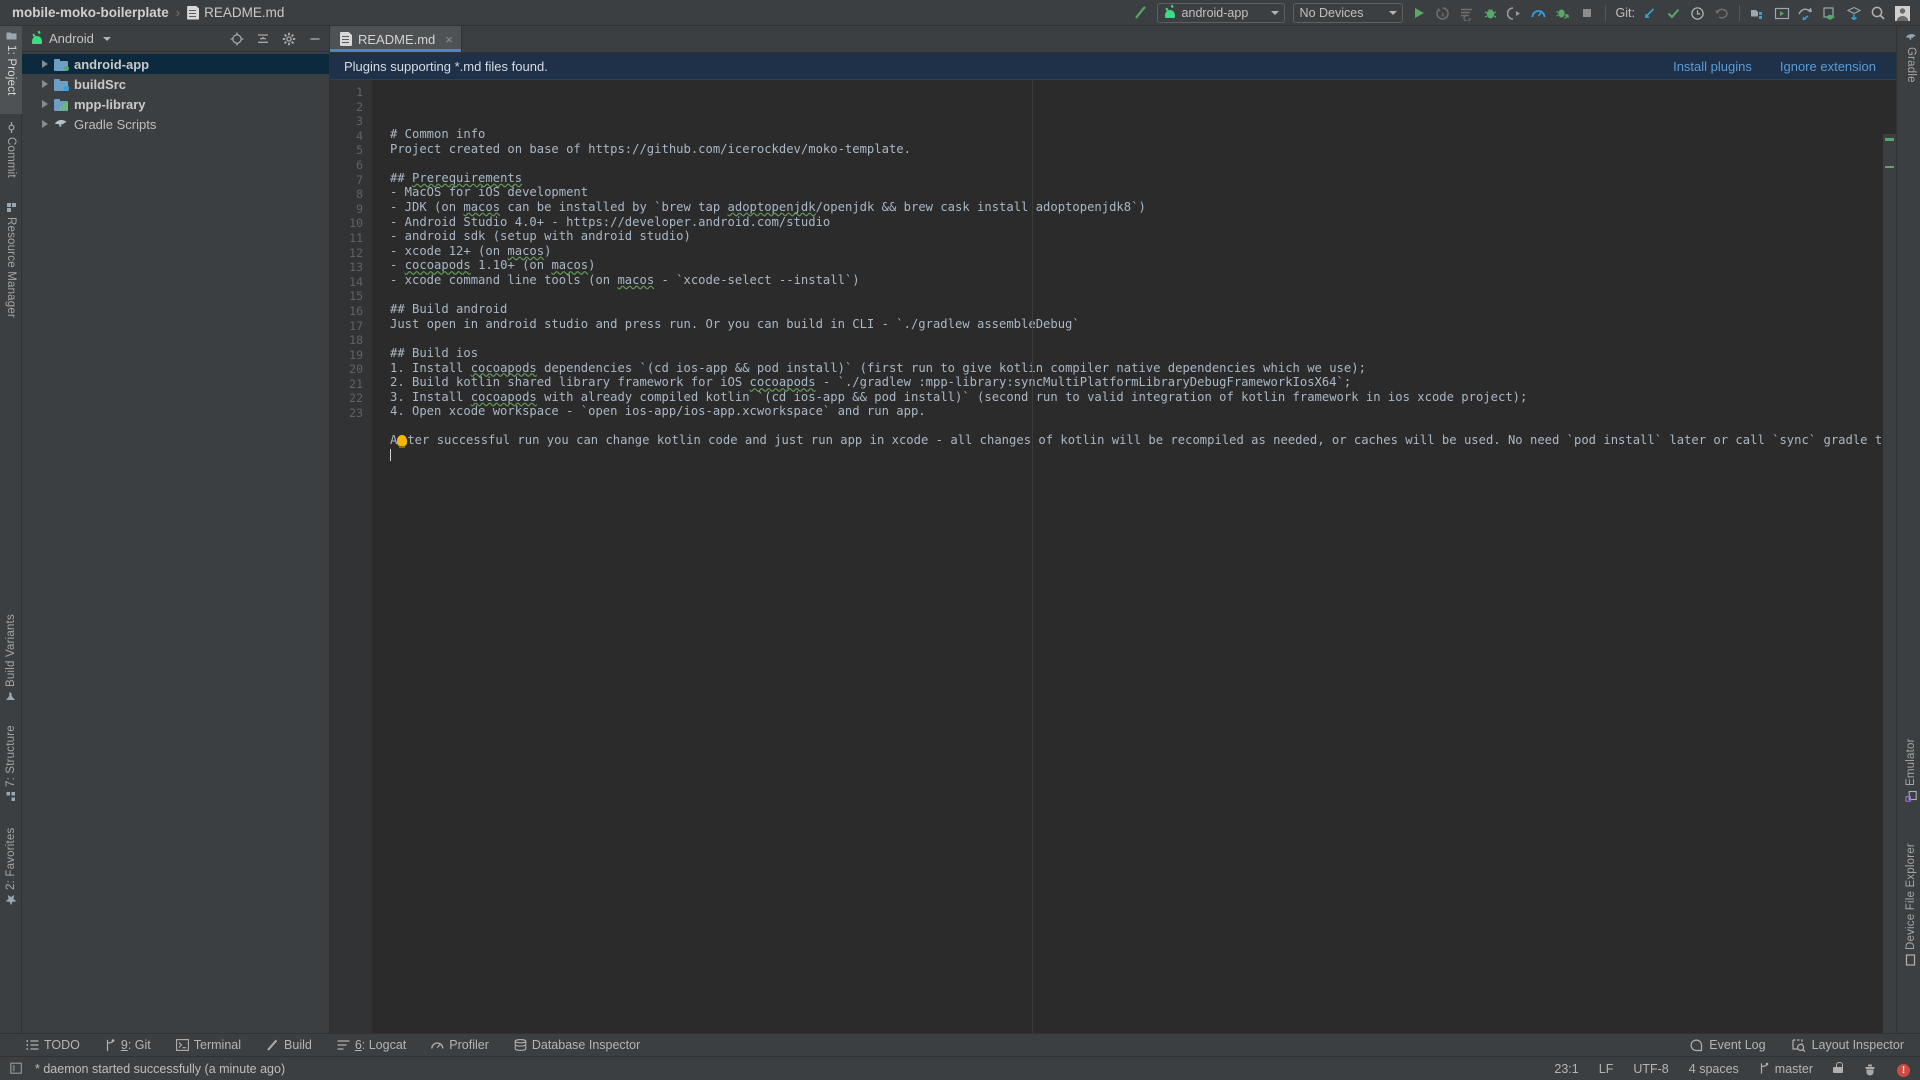 This screenshot has width=1920, height=1080. I want to click on breadcrumb-file-name: README.md, so click(244, 12).